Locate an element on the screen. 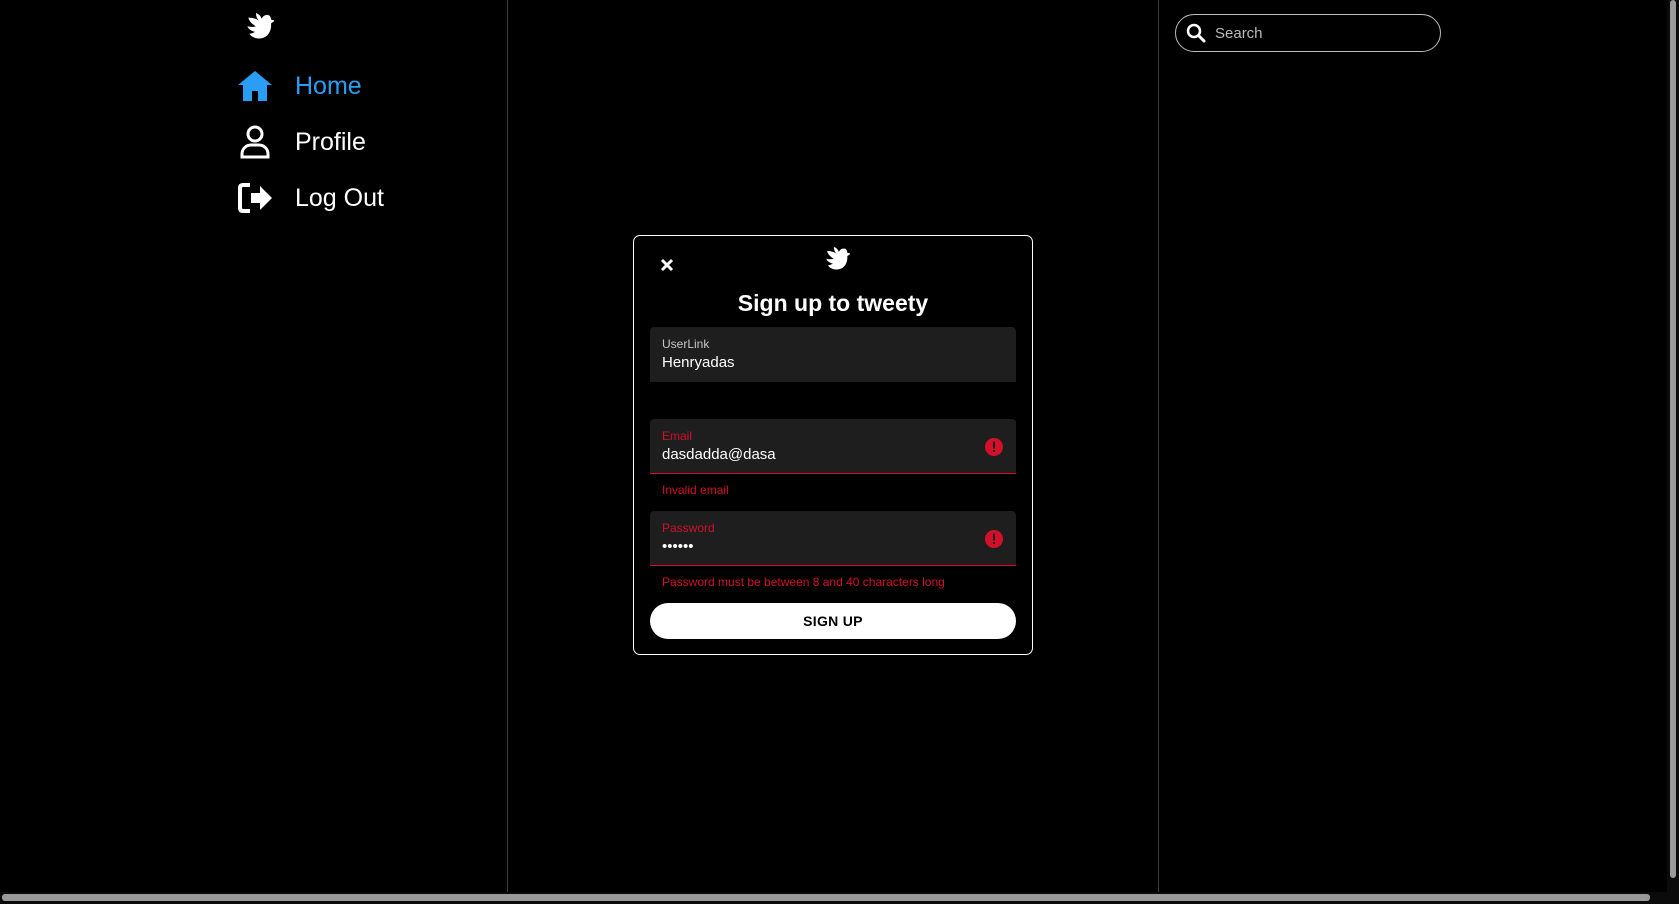 This screenshot has width=1679, height=904. sidebar-item-label: Log Out is located at coordinates (339, 197).